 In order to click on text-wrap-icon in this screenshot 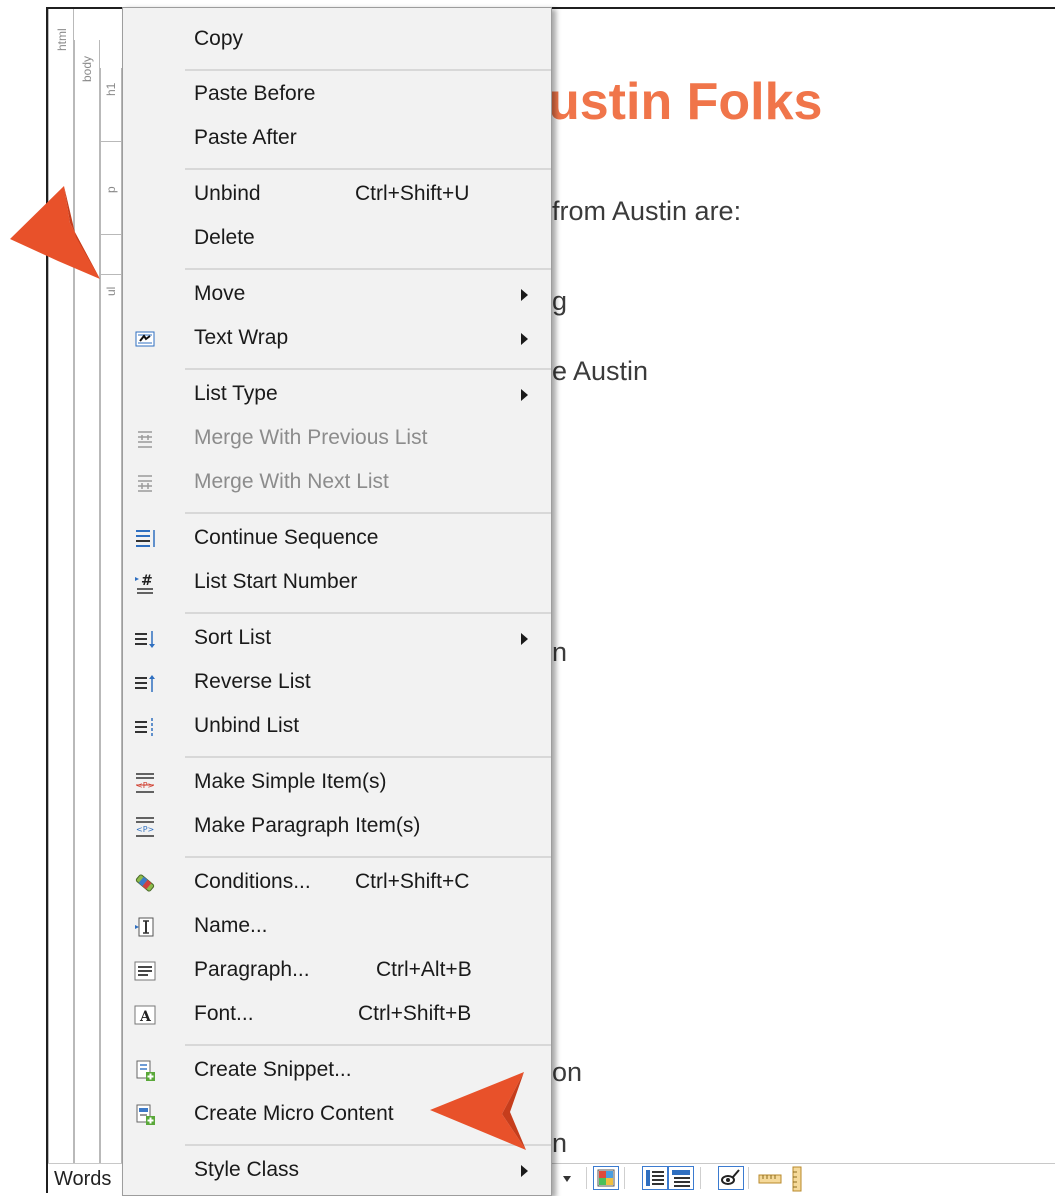, I will do `click(145, 339)`.